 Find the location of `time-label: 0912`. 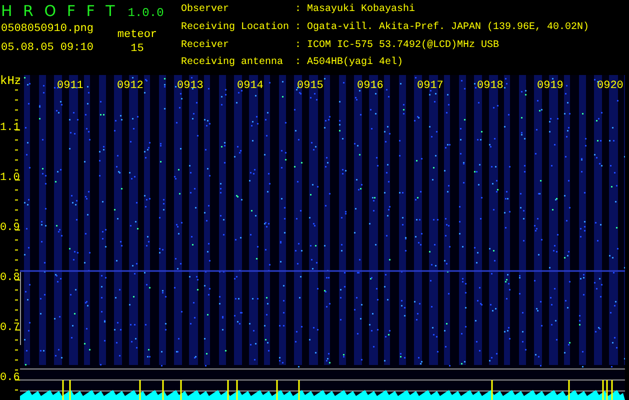

time-label: 0912 is located at coordinates (130, 86).